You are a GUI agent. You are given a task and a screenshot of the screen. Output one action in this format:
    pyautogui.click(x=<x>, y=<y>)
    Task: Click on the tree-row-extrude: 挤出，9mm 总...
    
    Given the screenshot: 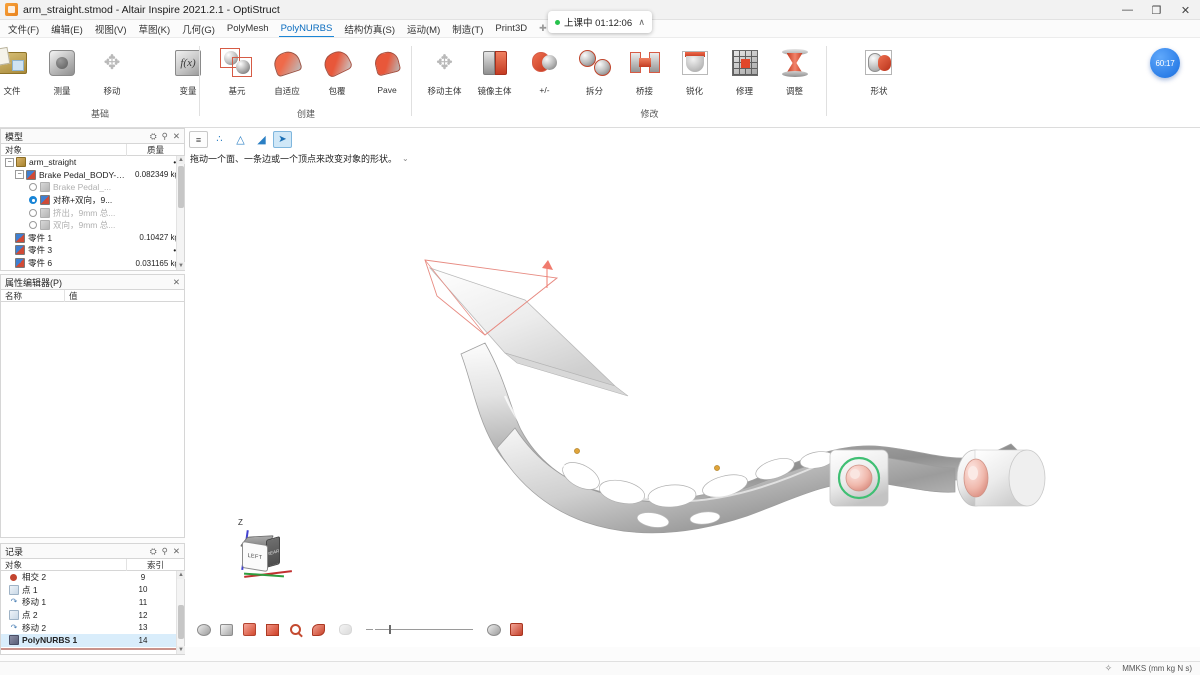 What is the action you would take?
    pyautogui.click(x=92, y=212)
    